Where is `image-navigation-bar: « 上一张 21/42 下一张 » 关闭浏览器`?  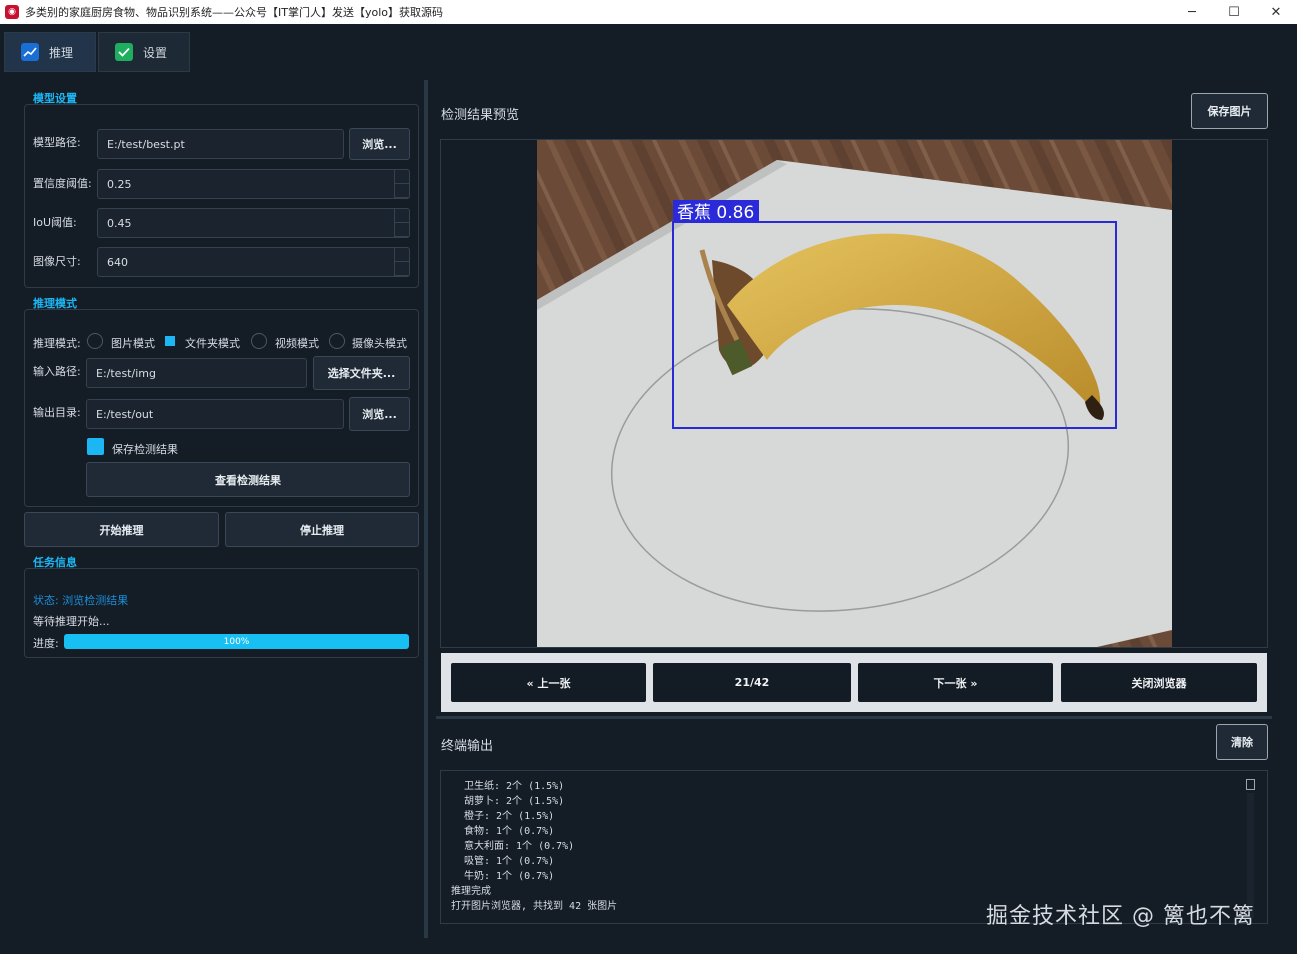 image-navigation-bar: « 上一张 21/42 下一张 » 关闭浏览器 is located at coordinates (854, 682).